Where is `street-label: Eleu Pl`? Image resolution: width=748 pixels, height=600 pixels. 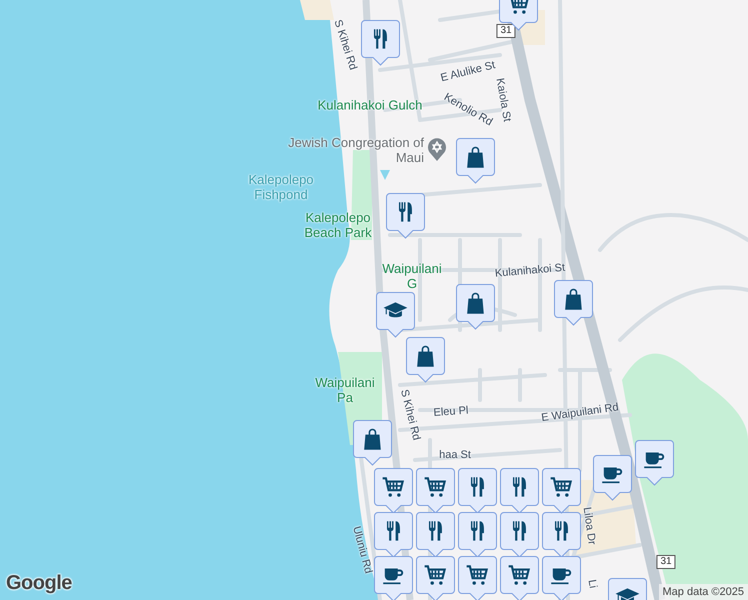 street-label: Eleu Pl is located at coordinates (451, 412).